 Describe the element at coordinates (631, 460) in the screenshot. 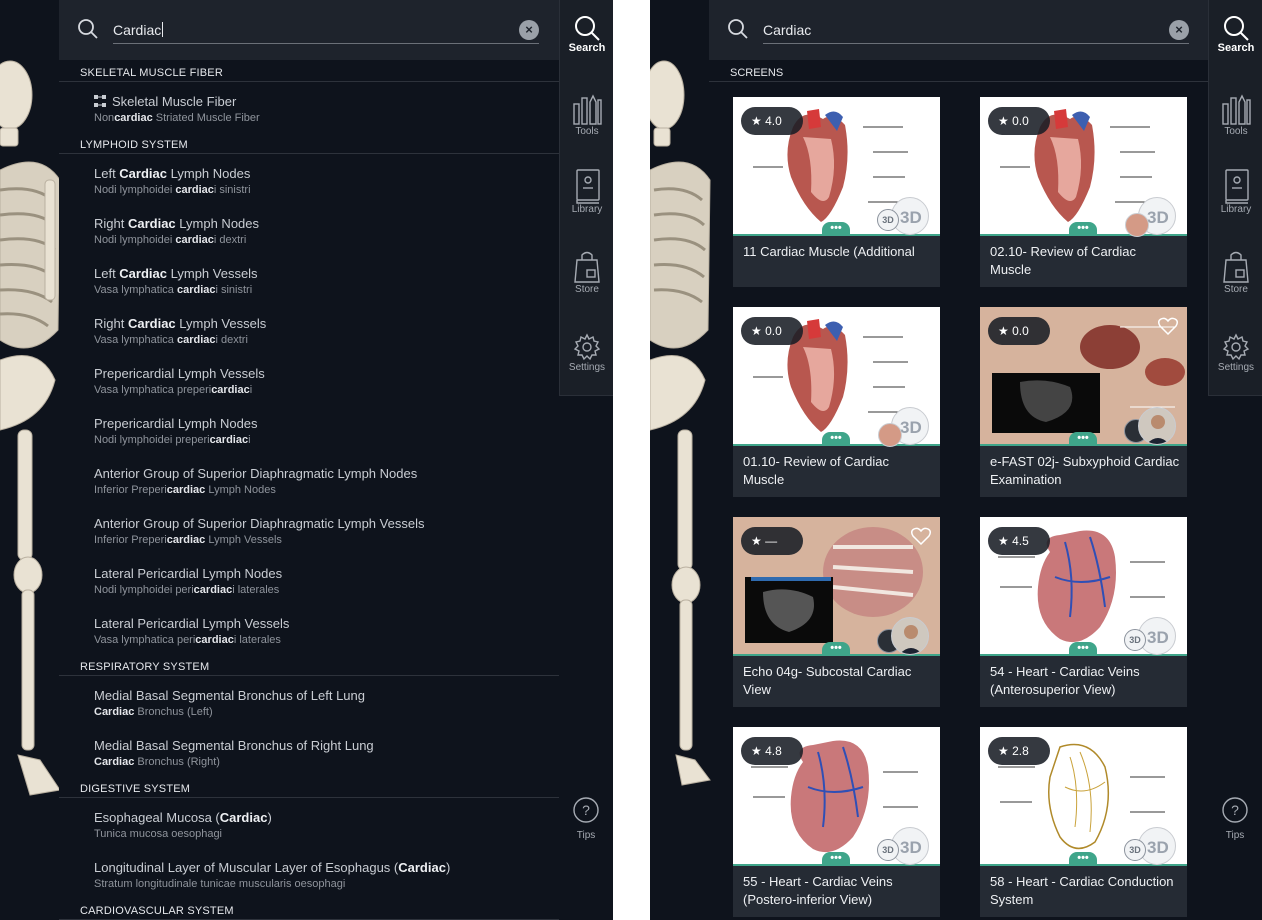

I see `panel-divider` at that location.